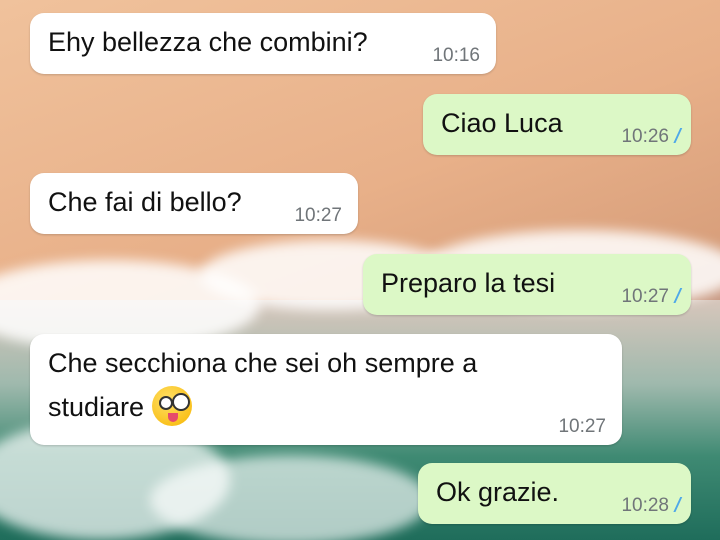  I want to click on message-time: 10:26, so click(645, 136).